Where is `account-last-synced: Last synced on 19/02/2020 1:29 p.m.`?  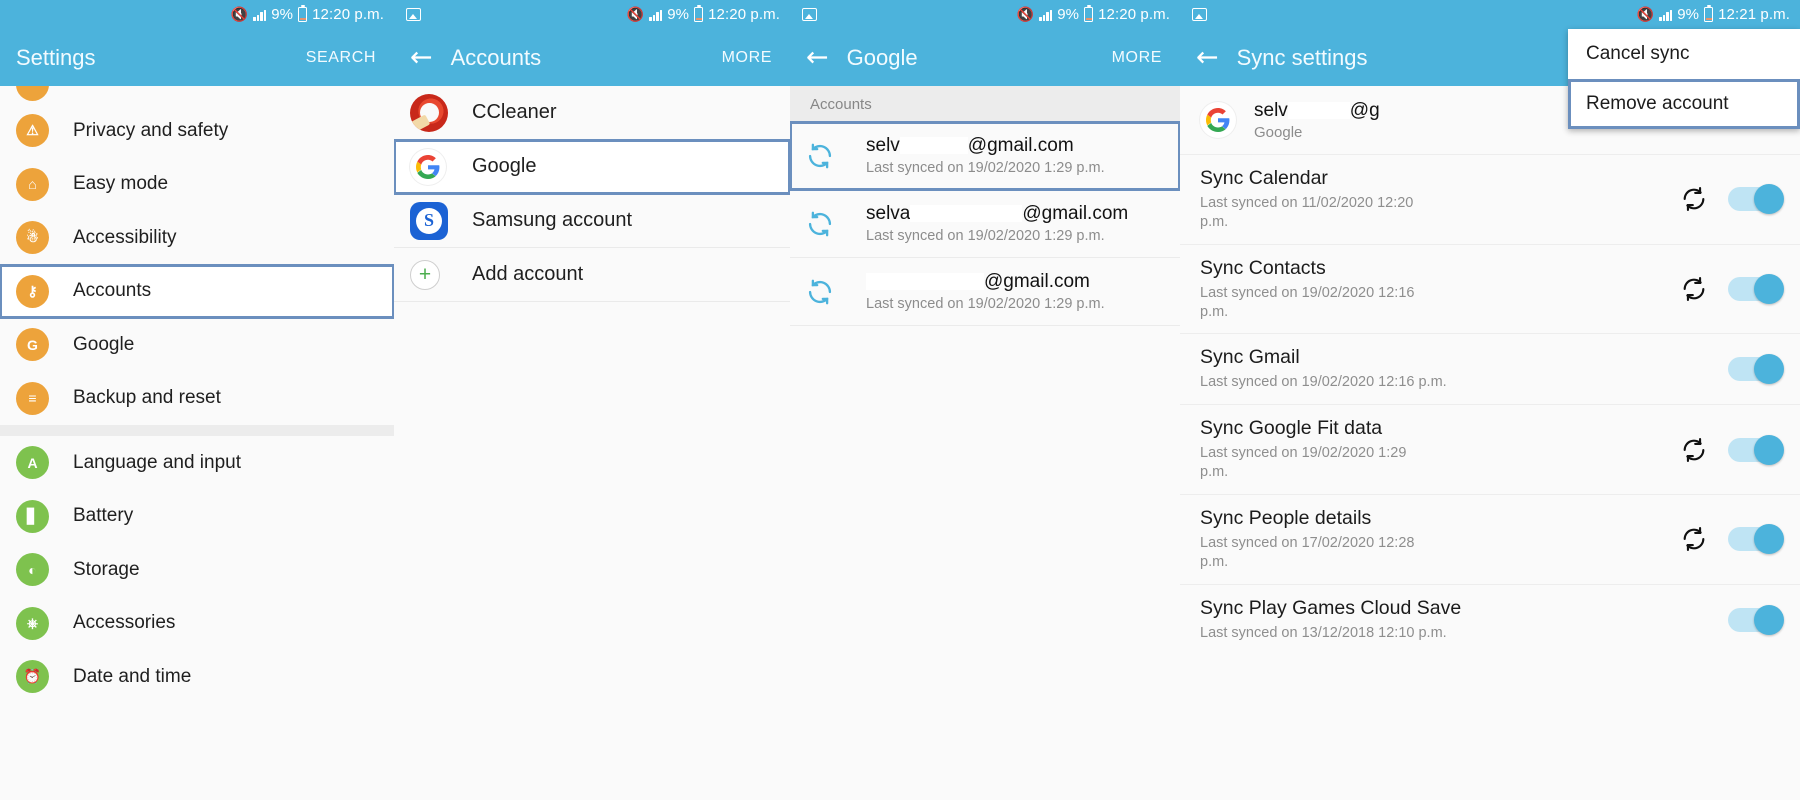
account-last-synced: Last synced on 19/02/2020 1:29 p.m. is located at coordinates (985, 168).